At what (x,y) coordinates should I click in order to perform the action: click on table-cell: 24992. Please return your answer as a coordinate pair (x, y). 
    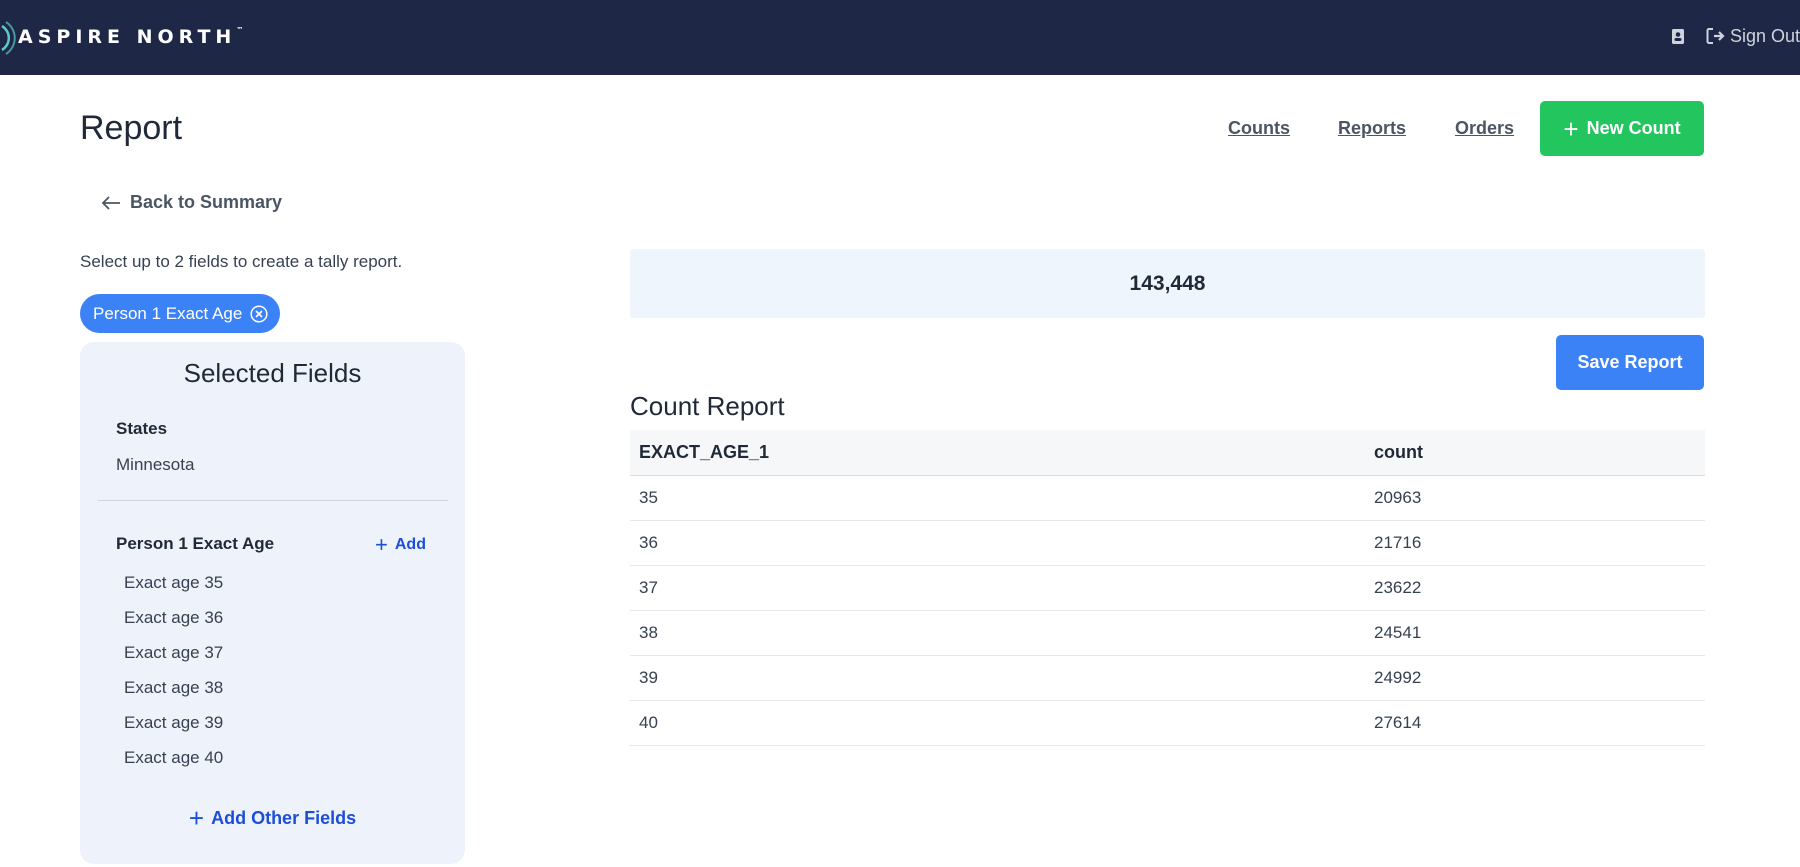
    Looking at the image, I should click on (1535, 678).